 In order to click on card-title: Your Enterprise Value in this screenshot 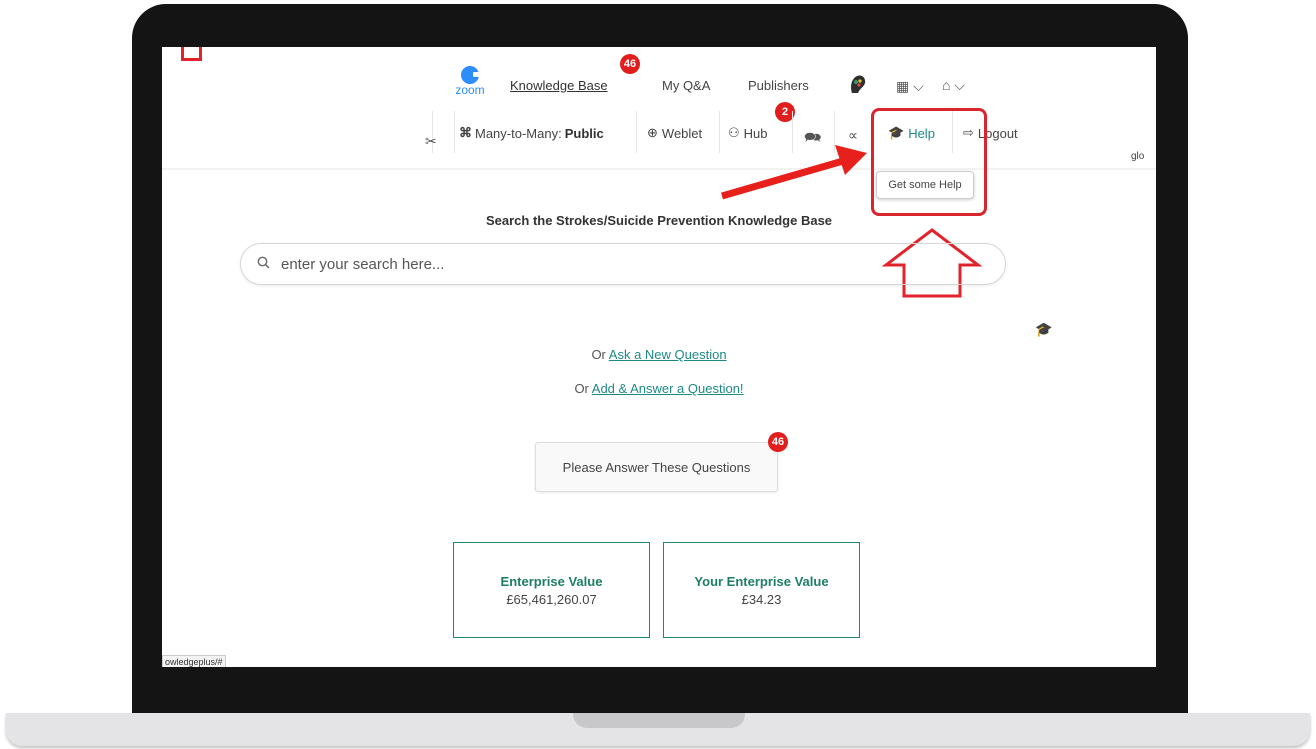, I will do `click(761, 581)`.